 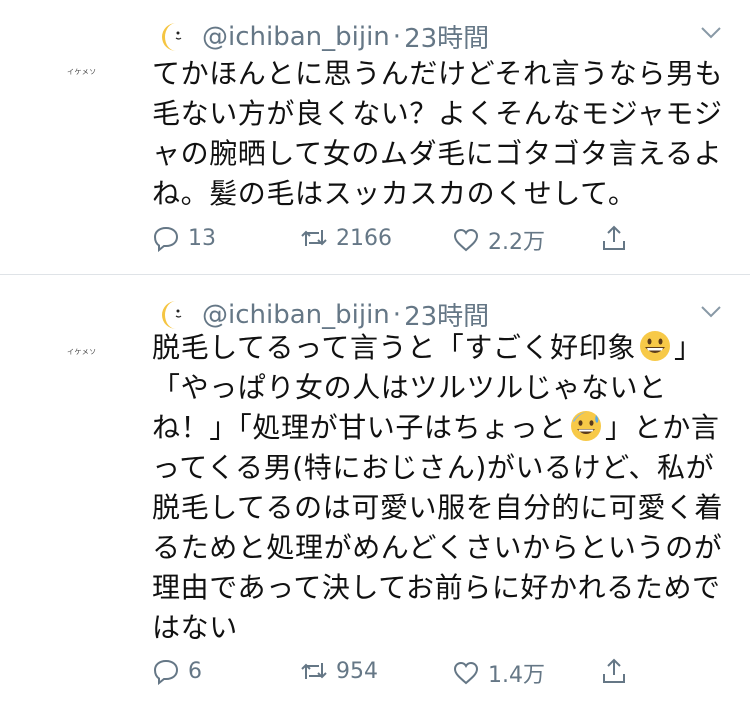 I want to click on retweet-icon, so click(x=314, y=671).